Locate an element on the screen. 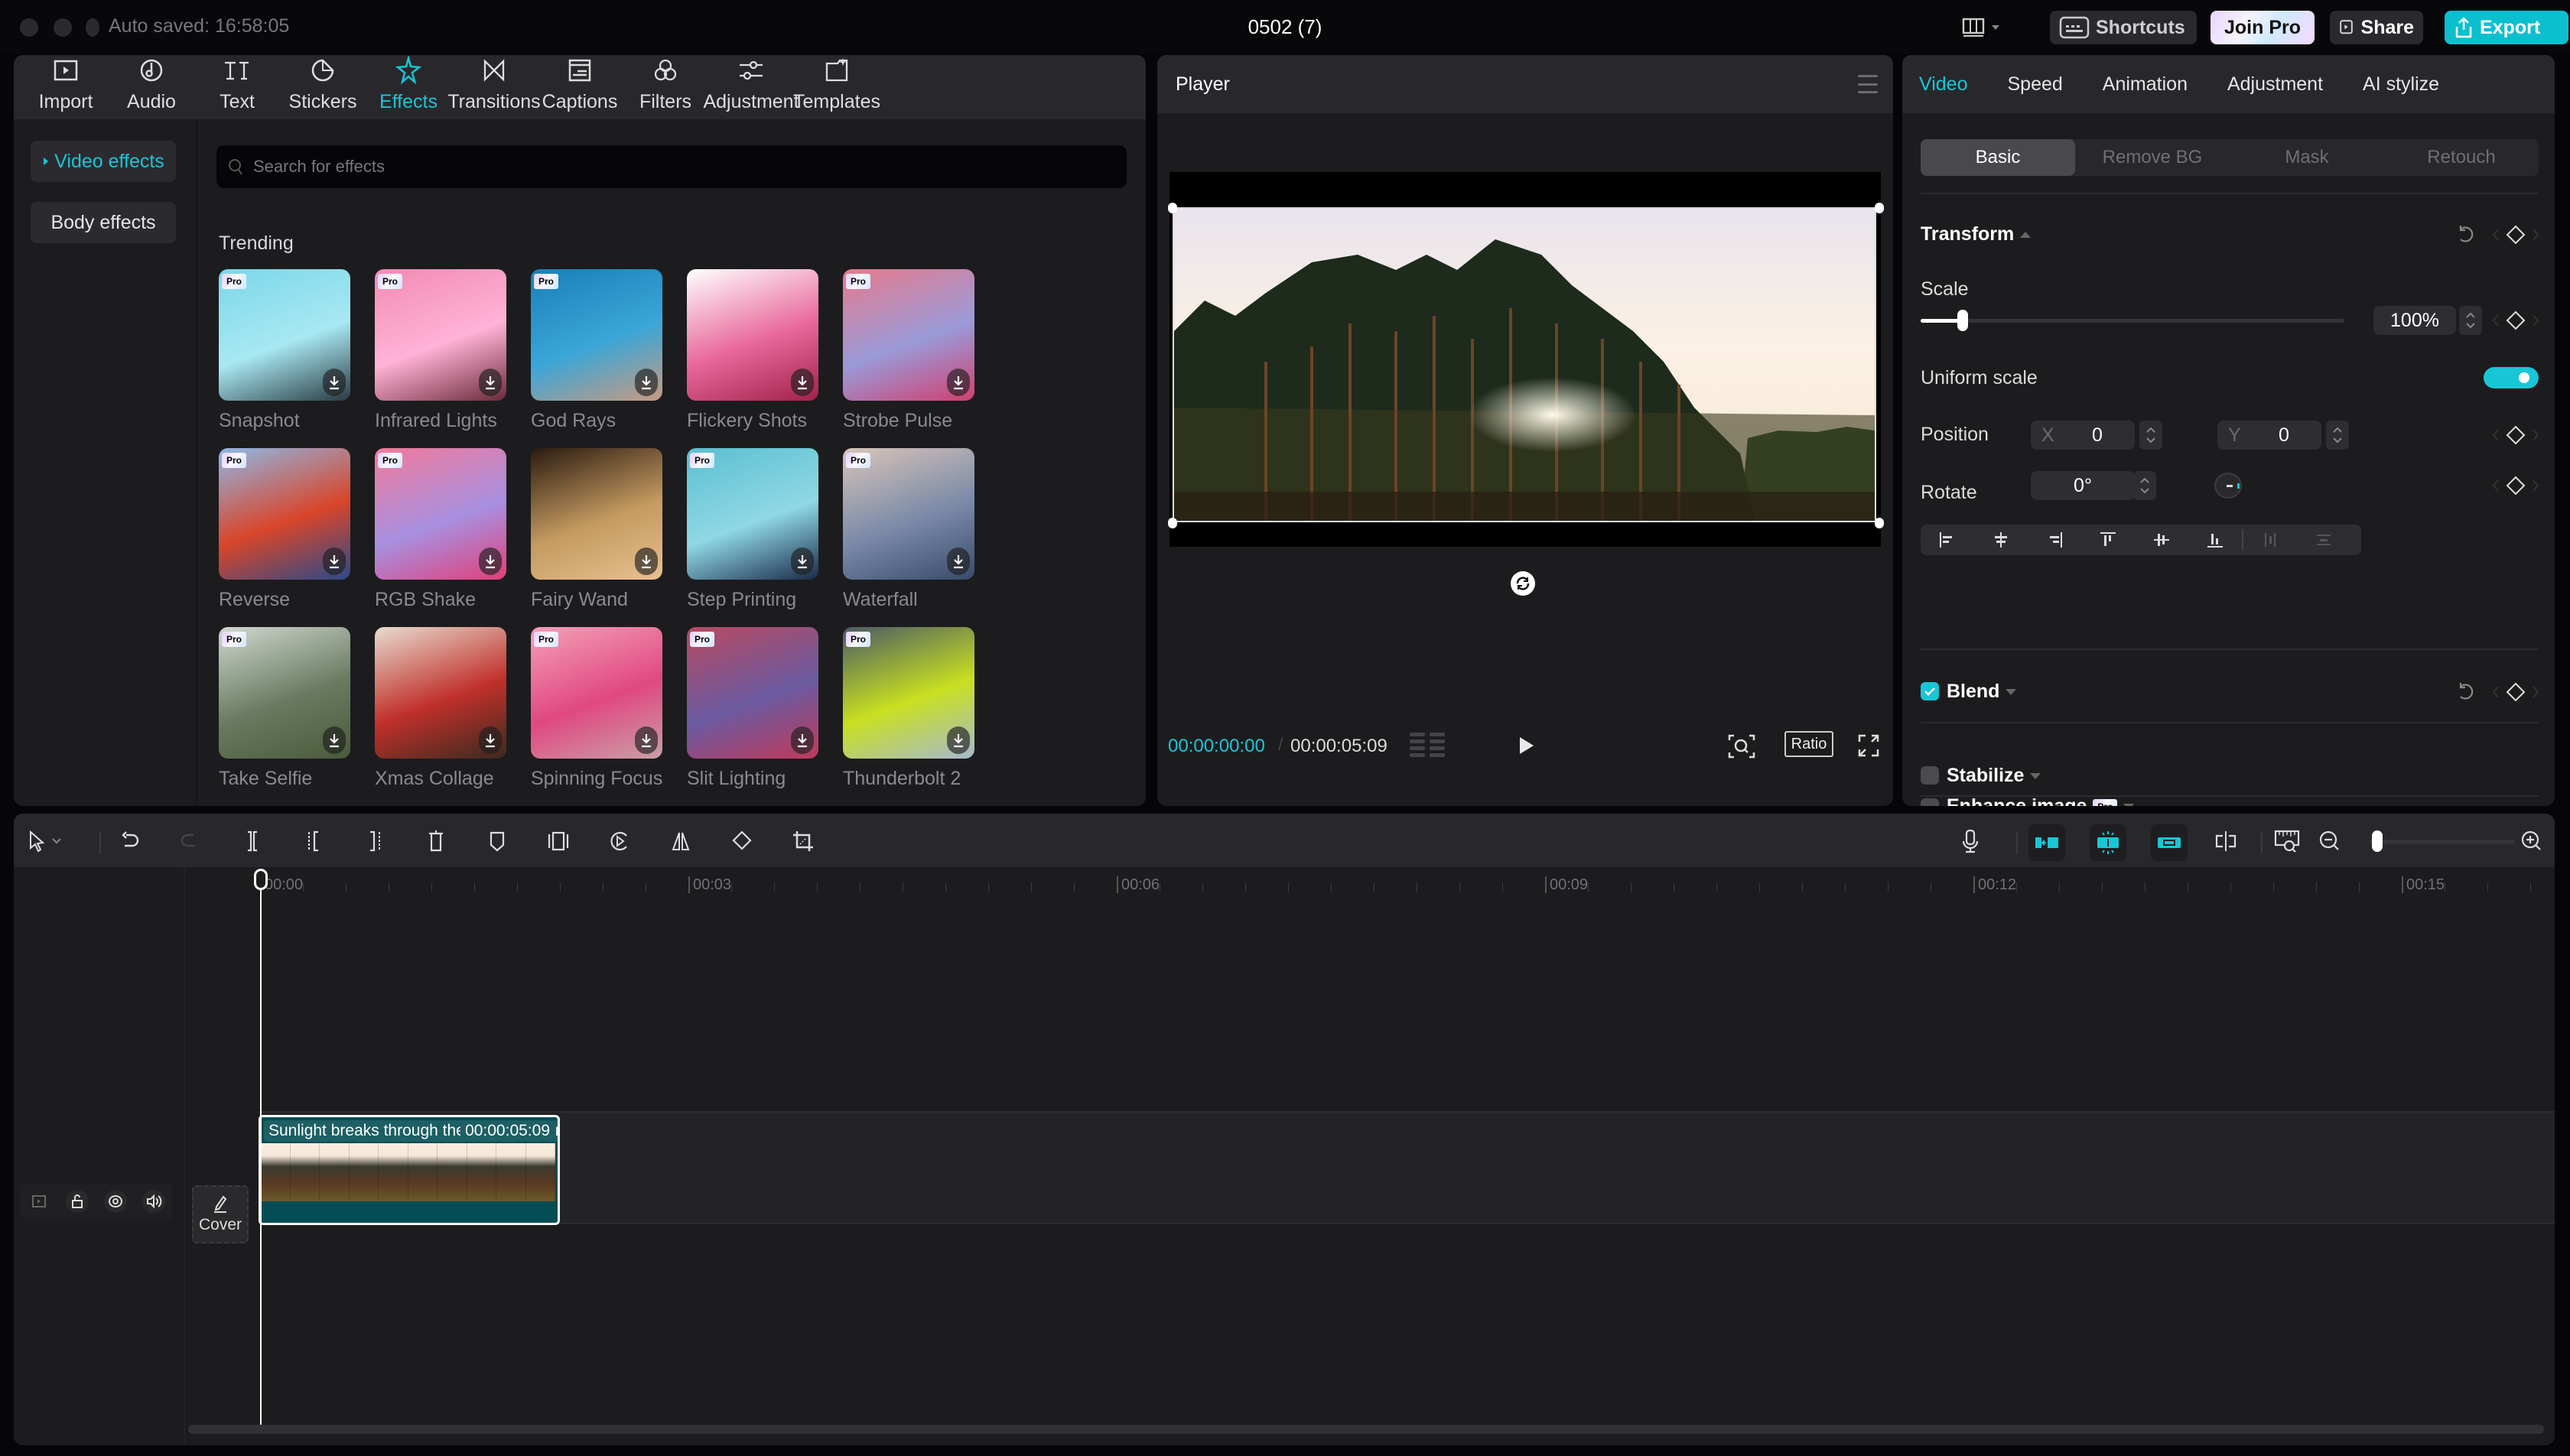 The height and width of the screenshot is (1456, 2570). scale-keyframe-button is located at coordinates (2516, 320).